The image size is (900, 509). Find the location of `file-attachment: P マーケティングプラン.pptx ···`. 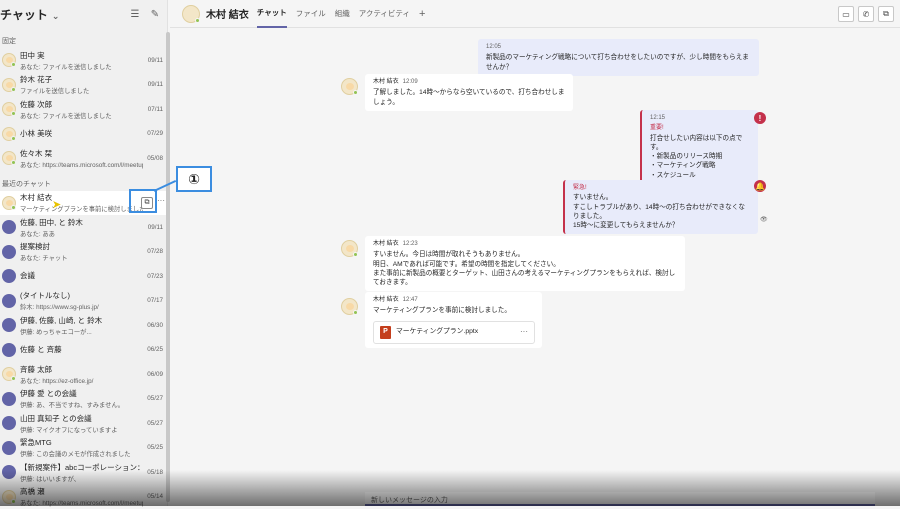

file-attachment: P マーケティングプラン.pptx ··· is located at coordinates (454, 332).